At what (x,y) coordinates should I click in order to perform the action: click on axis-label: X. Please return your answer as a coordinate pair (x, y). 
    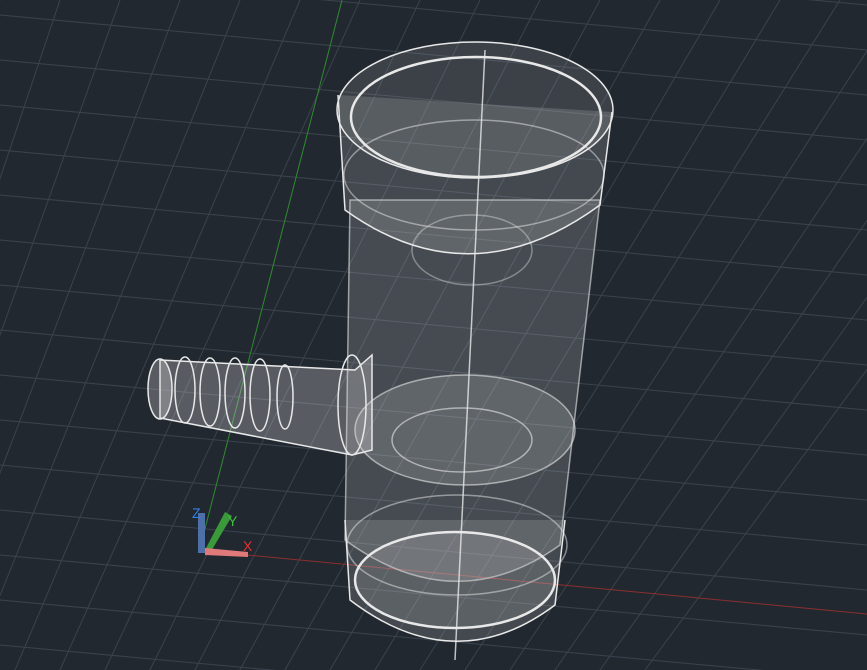
    Looking at the image, I should click on (247, 546).